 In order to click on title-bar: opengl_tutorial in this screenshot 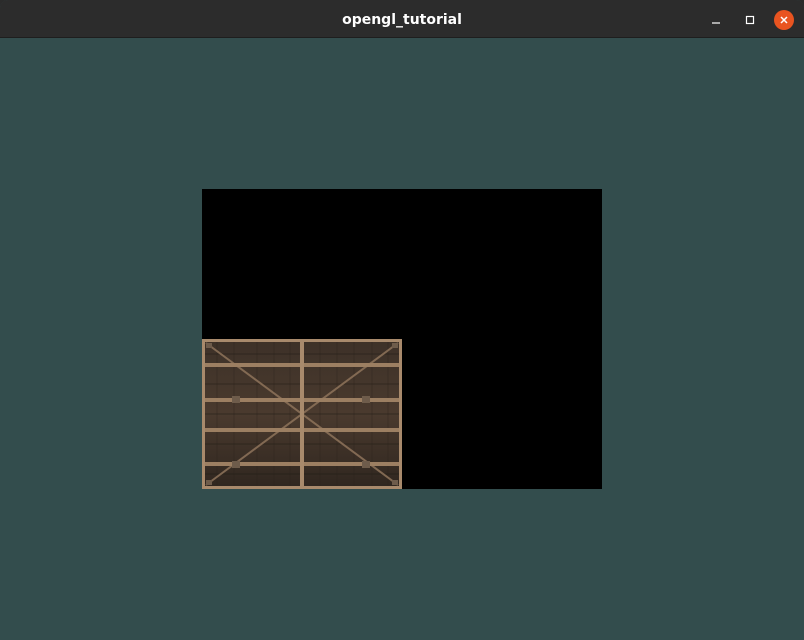, I will do `click(402, 19)`.